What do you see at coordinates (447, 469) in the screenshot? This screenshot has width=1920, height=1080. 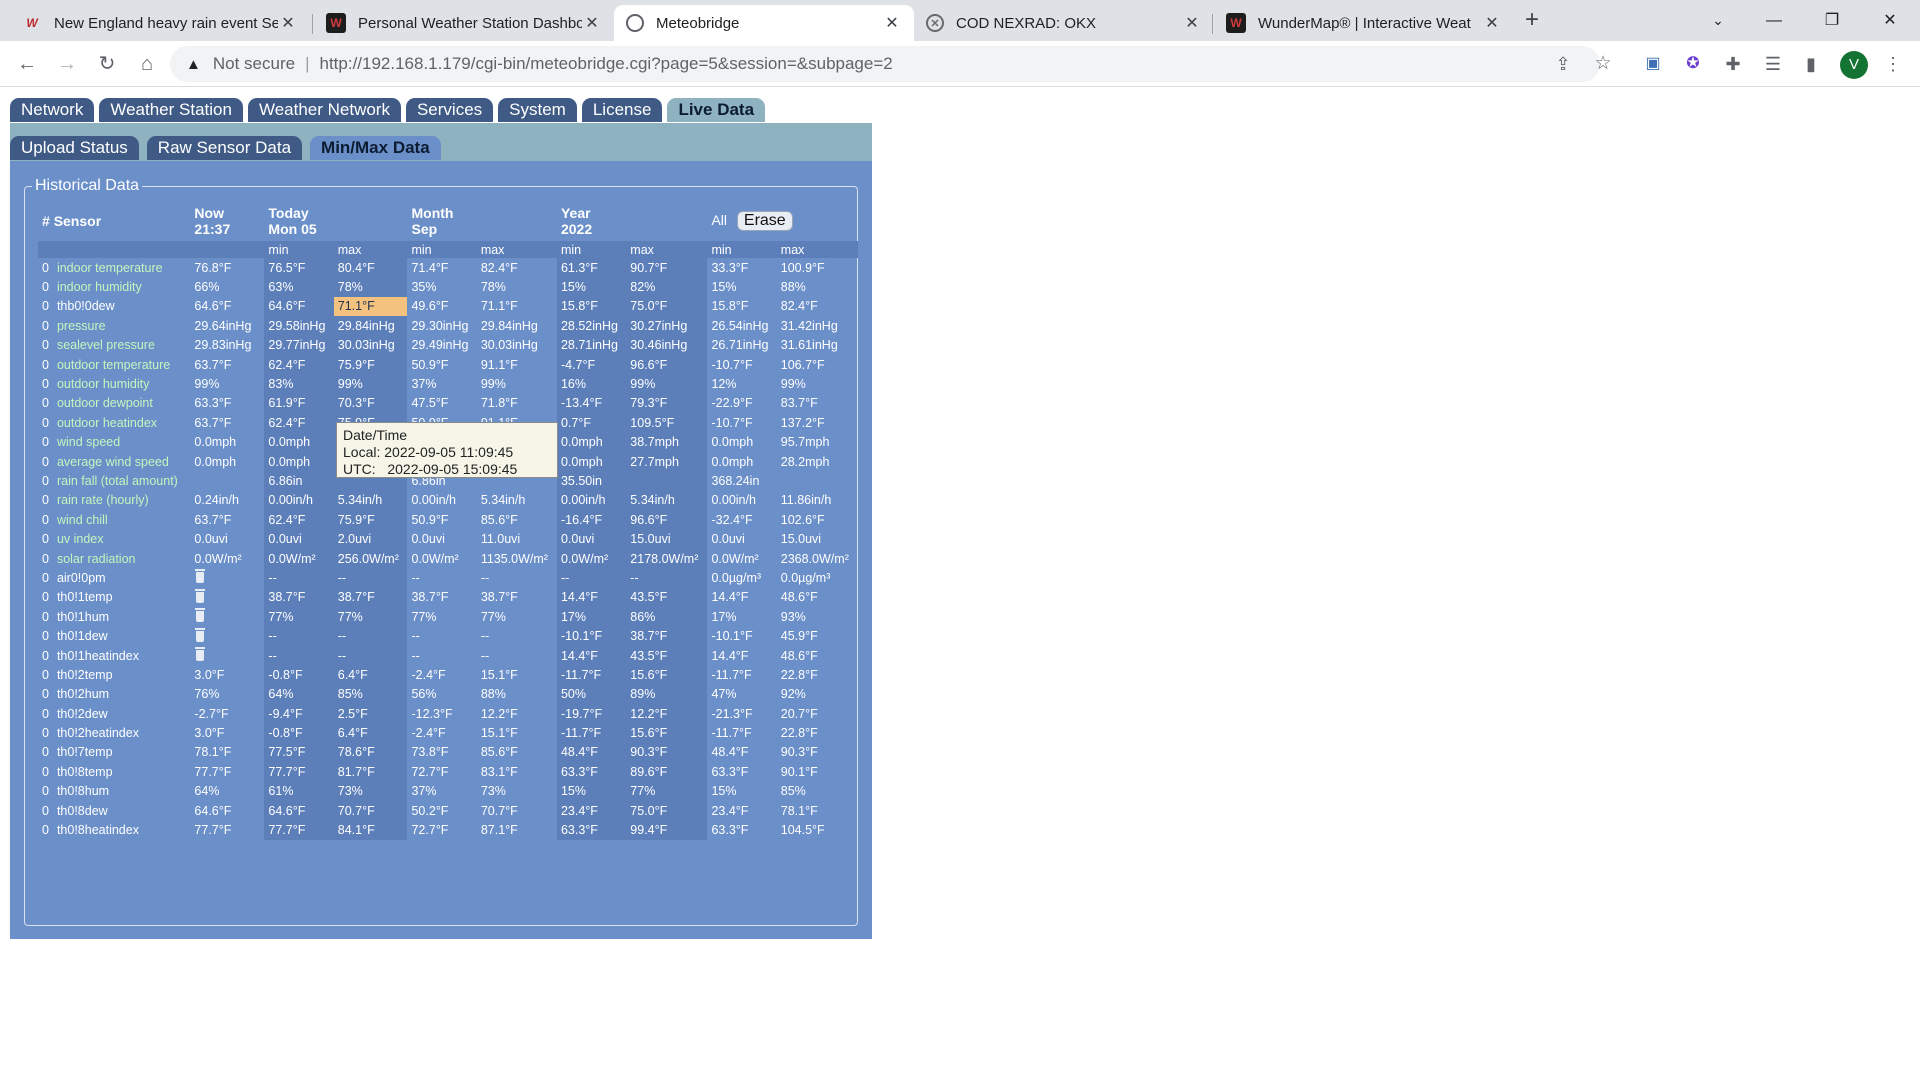 I see `tooltip-utc: UTC: 2022-09-05 15:09:45` at bounding box center [447, 469].